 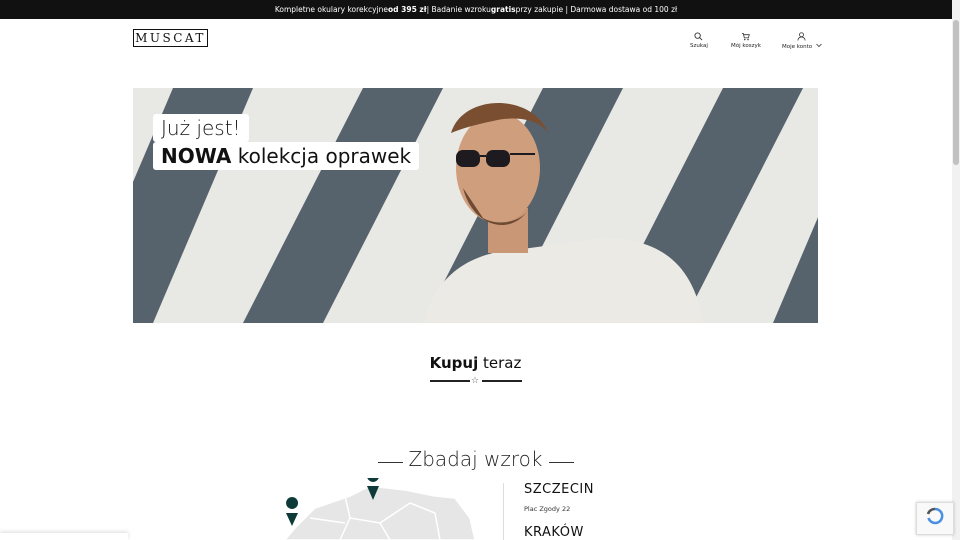 I want to click on exam-line-right, so click(x=561, y=462).